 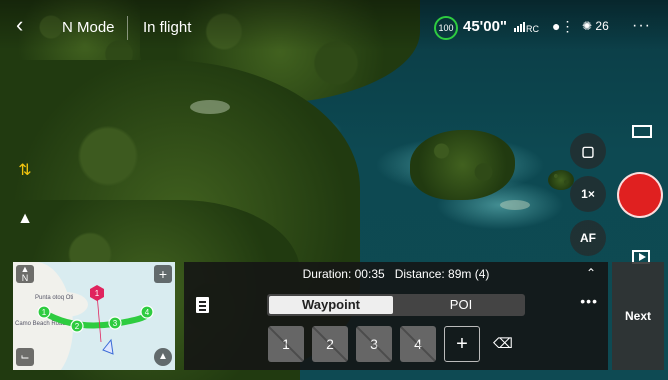 What do you see at coordinates (25, 278) in the screenshot?
I see `north-label: N` at bounding box center [25, 278].